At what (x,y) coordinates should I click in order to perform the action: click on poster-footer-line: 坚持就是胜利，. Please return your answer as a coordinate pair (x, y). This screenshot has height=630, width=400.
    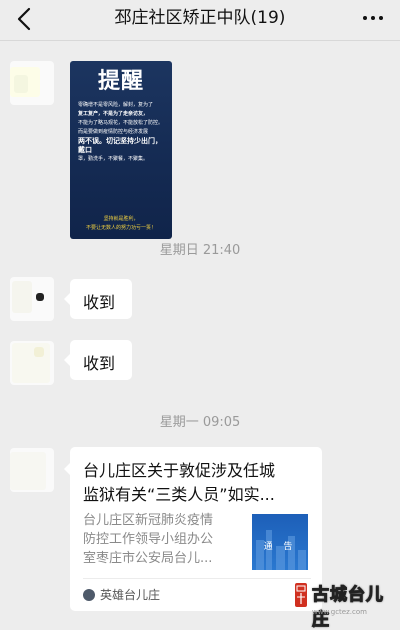
    Looking at the image, I should click on (121, 219).